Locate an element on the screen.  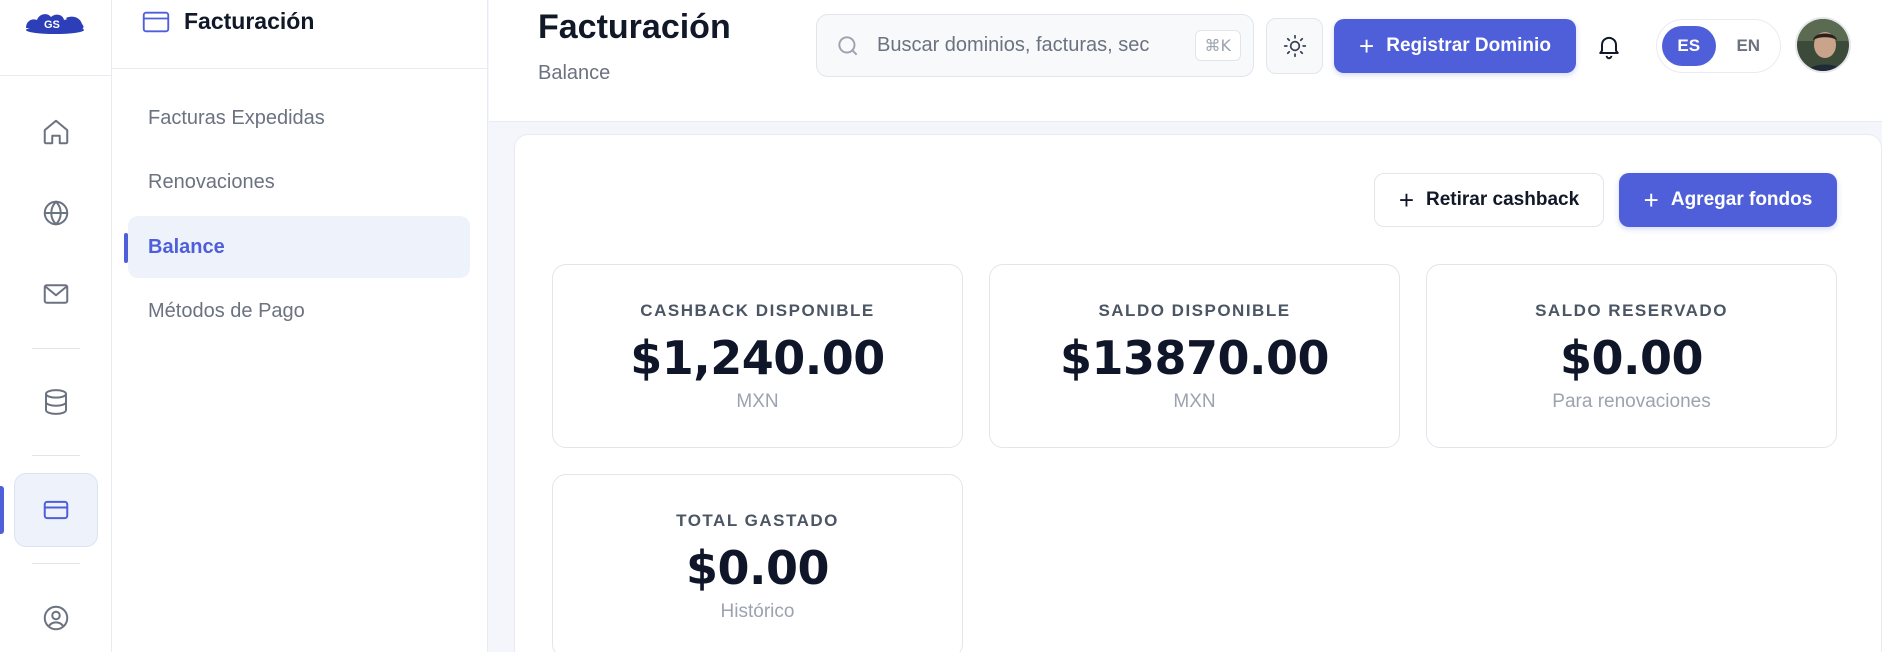
bell-icon is located at coordinates (1609, 48).